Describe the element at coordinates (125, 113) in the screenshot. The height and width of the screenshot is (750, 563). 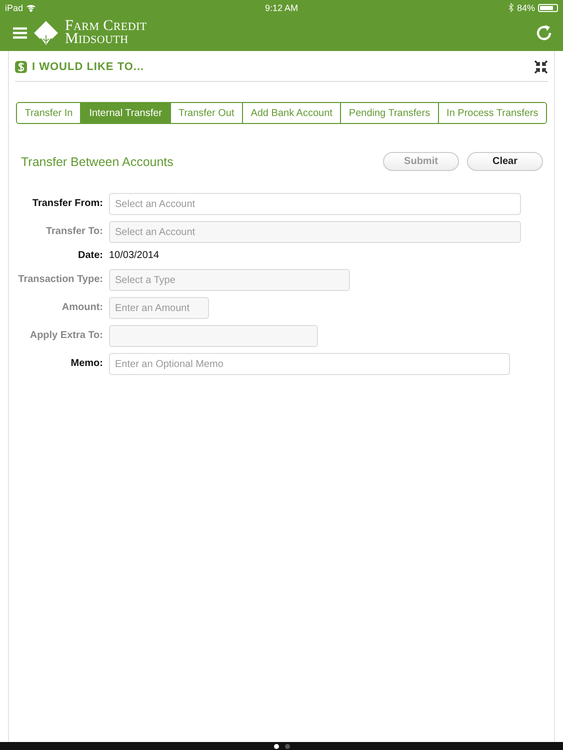
I see `tab: Internal Transfer` at that location.